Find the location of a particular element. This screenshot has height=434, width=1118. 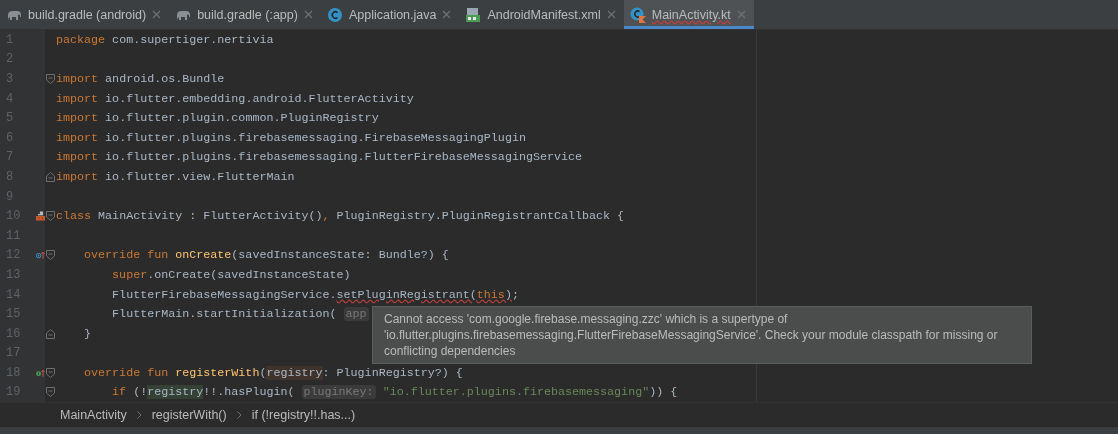

code-line: import io.flutter.plugin.common.PluginRegistry is located at coordinates (217, 118).